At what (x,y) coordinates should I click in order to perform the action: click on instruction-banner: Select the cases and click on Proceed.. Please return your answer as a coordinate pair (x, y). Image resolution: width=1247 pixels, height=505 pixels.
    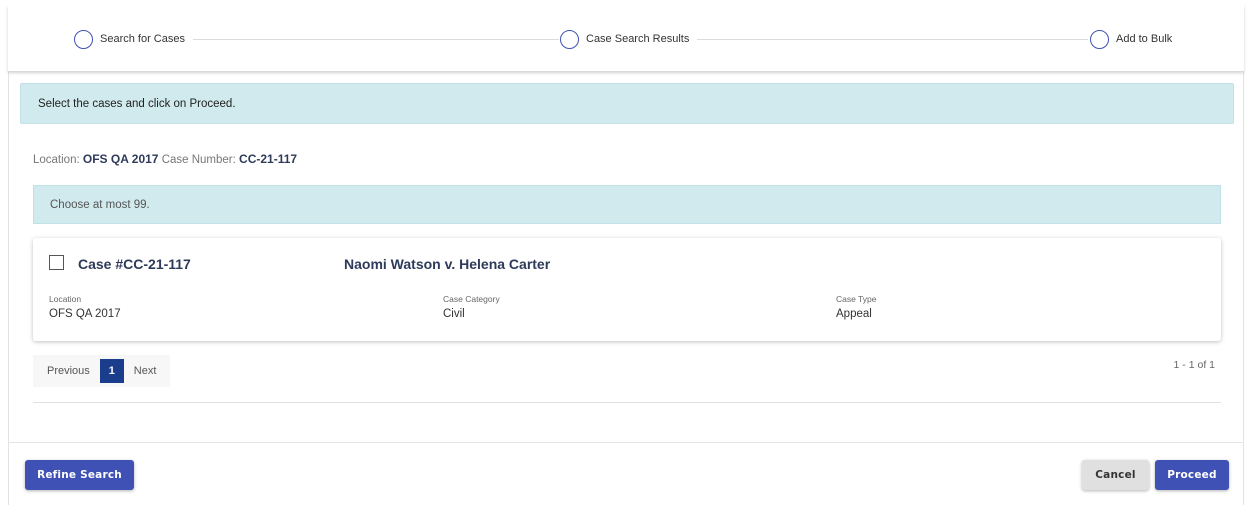
    Looking at the image, I should click on (627, 103).